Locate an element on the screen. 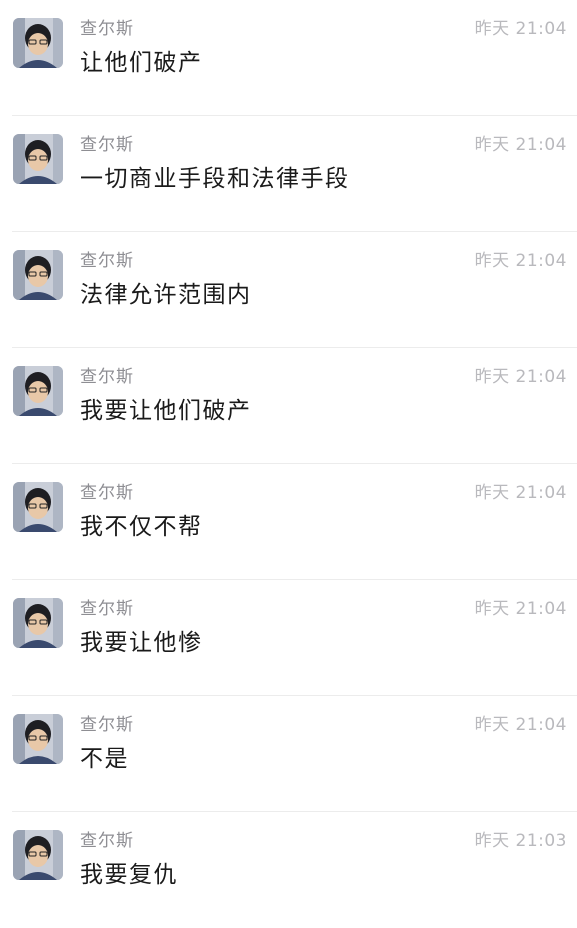 This screenshot has height=928, width=577. message-text: 我不仅不帮 is located at coordinates (141, 527).